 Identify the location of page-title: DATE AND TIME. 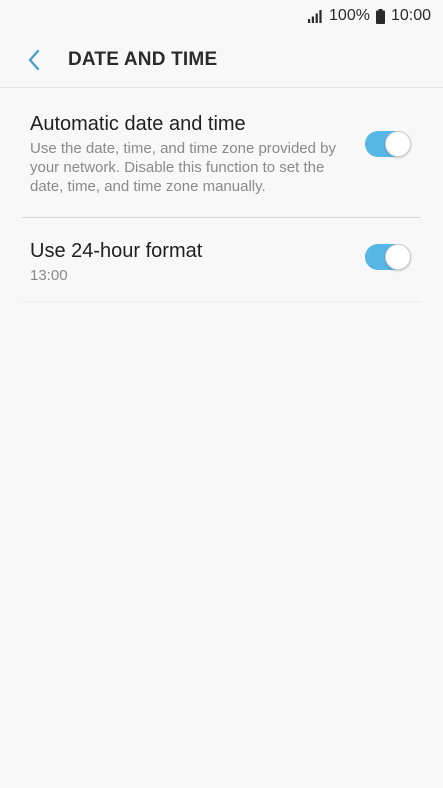
(143, 59).